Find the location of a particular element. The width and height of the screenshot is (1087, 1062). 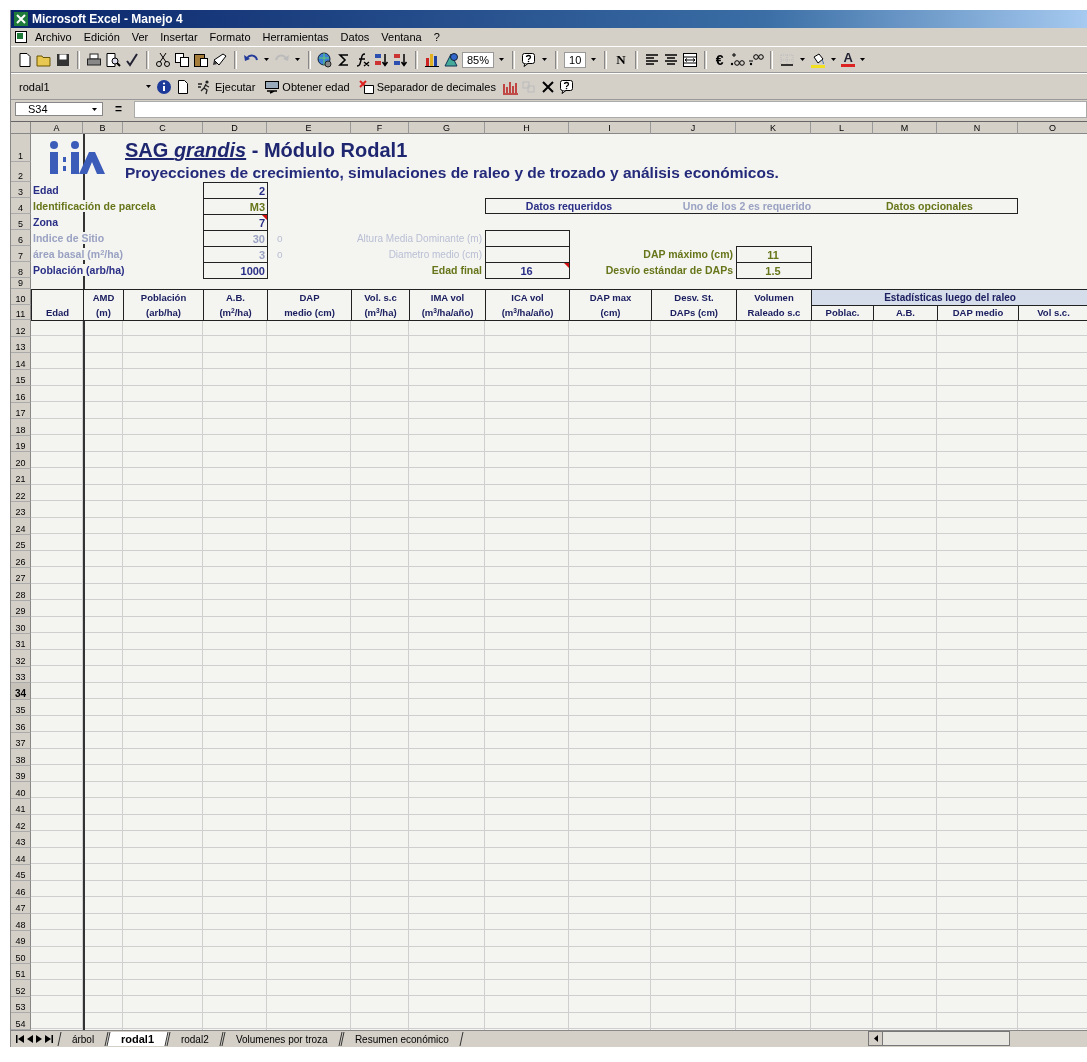

row-header: 6 is located at coordinates (21, 238).